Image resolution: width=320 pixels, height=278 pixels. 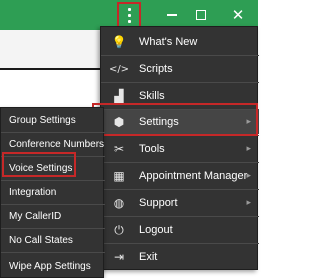 I want to click on menu-item-label: Support, so click(x=158, y=203).